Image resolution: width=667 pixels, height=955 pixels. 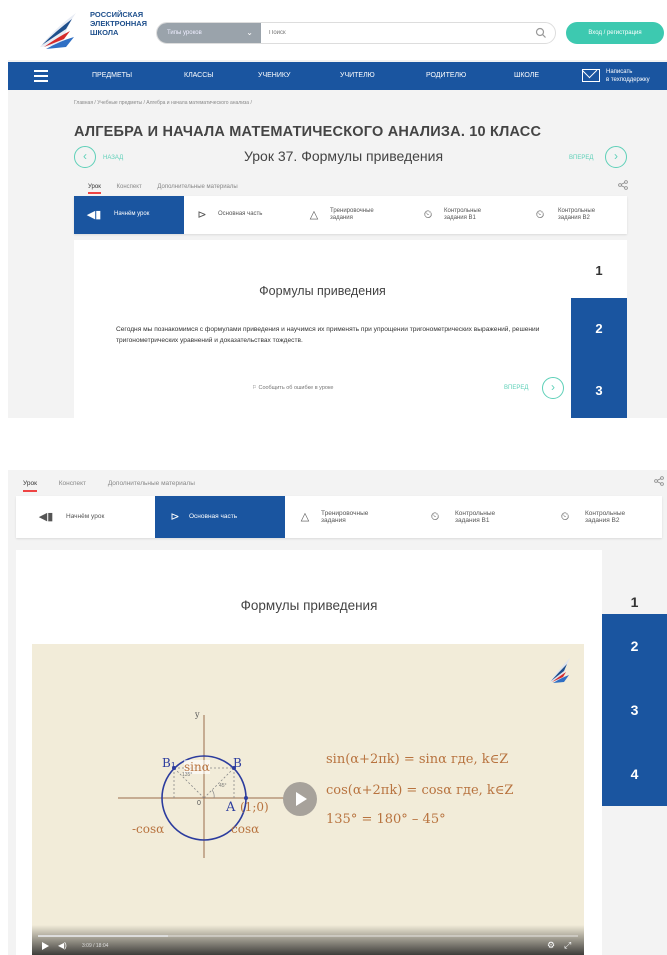 What do you see at coordinates (199, 803) in the screenshot?
I see `origin-label: 0` at bounding box center [199, 803].